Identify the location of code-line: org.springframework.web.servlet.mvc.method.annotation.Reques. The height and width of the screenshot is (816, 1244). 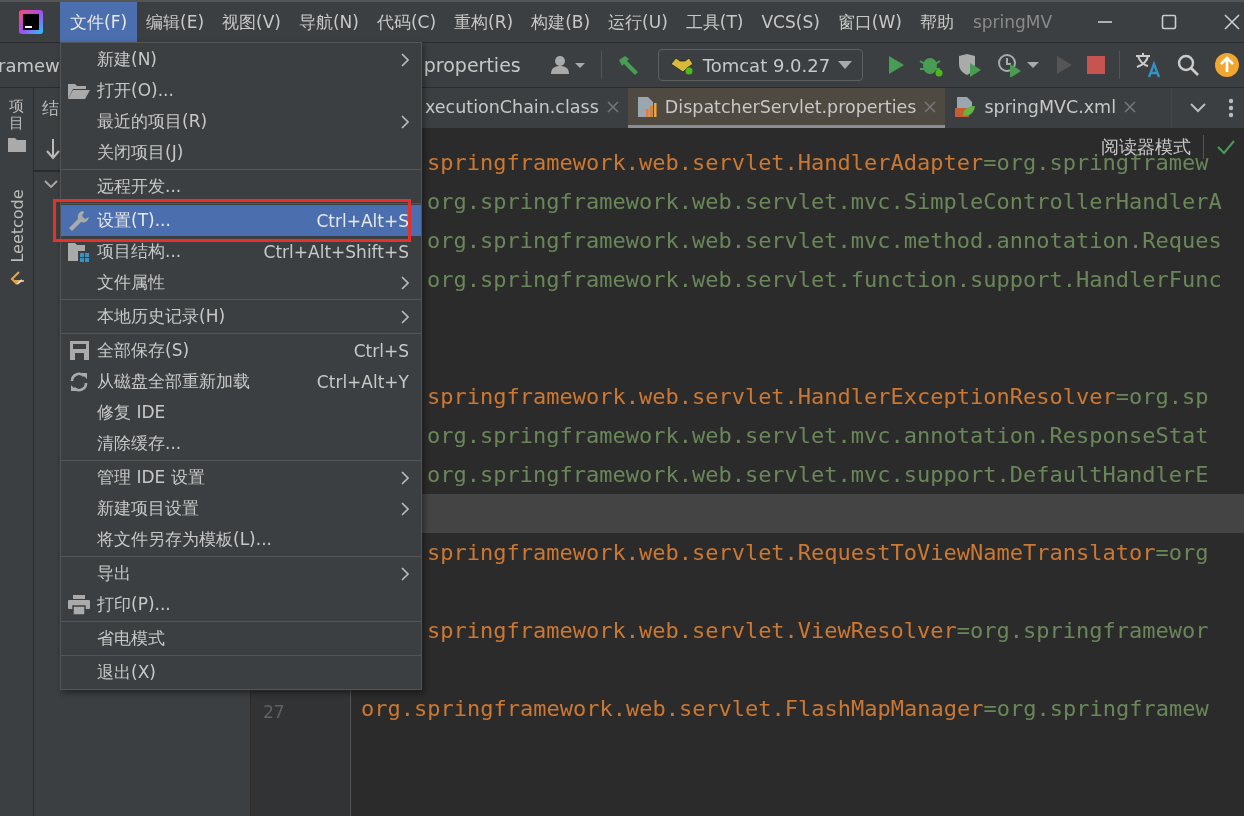
(824, 240).